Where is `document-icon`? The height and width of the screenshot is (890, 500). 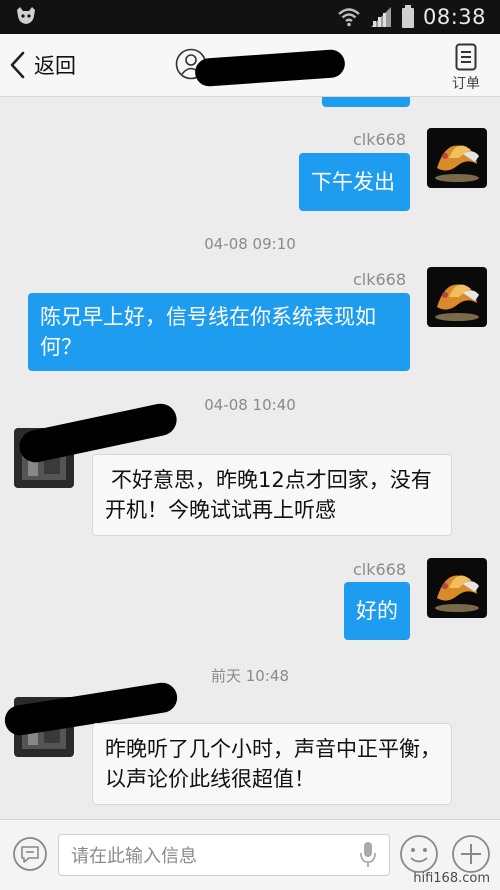 document-icon is located at coordinates (466, 57).